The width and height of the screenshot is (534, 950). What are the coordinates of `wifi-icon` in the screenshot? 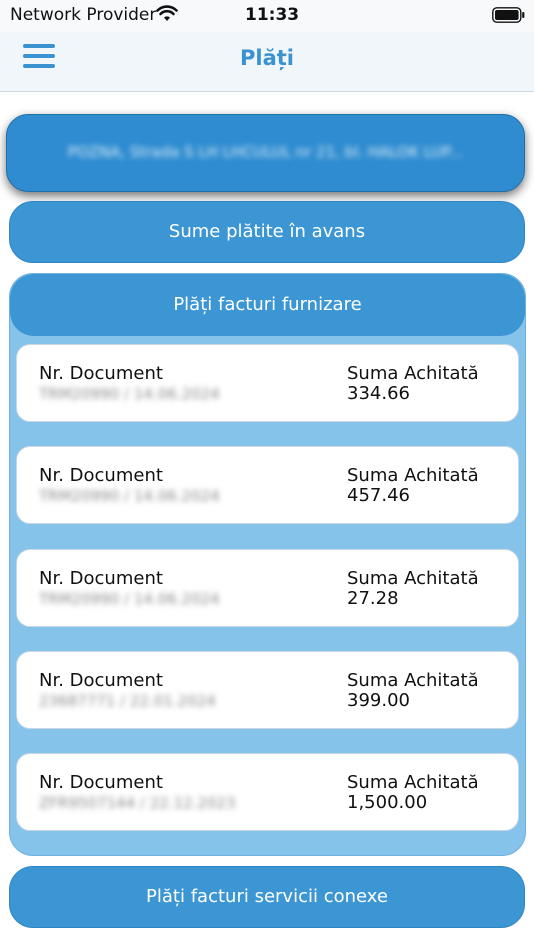 It's located at (167, 13).